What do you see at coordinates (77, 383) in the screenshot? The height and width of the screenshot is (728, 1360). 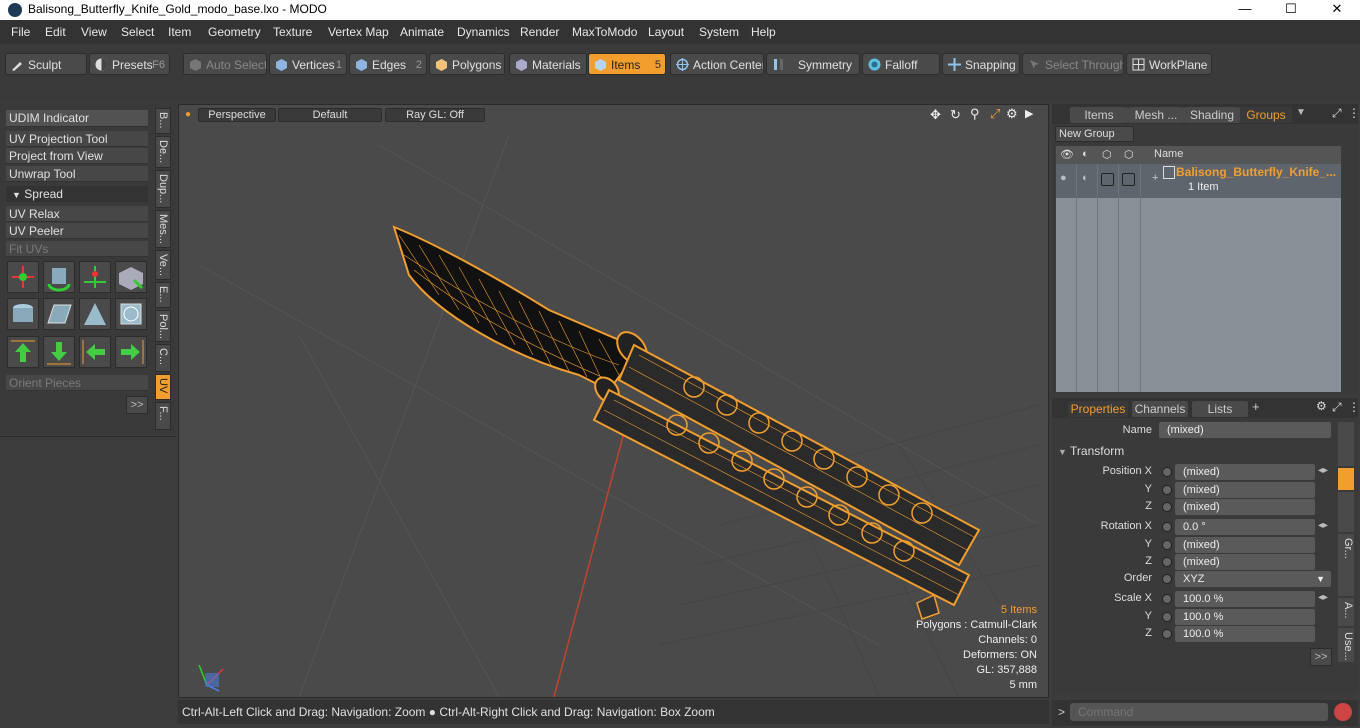 I see `orient-pieces-button: Orient Pieces` at bounding box center [77, 383].